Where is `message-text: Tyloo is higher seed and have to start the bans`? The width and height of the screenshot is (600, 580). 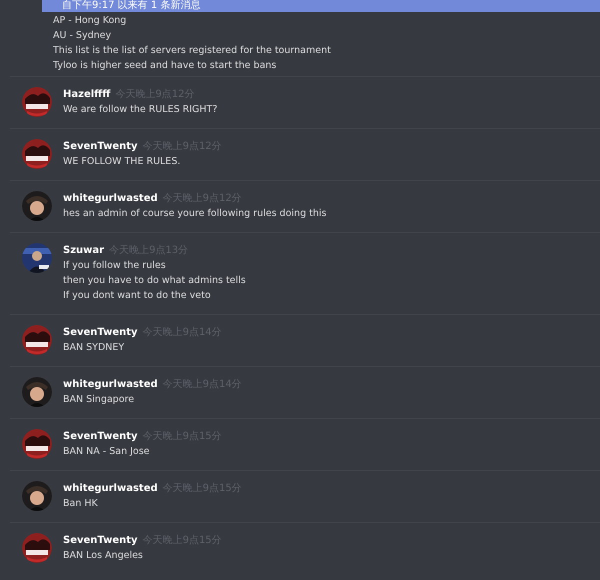 message-text: Tyloo is higher seed and have to start the bans is located at coordinates (165, 66).